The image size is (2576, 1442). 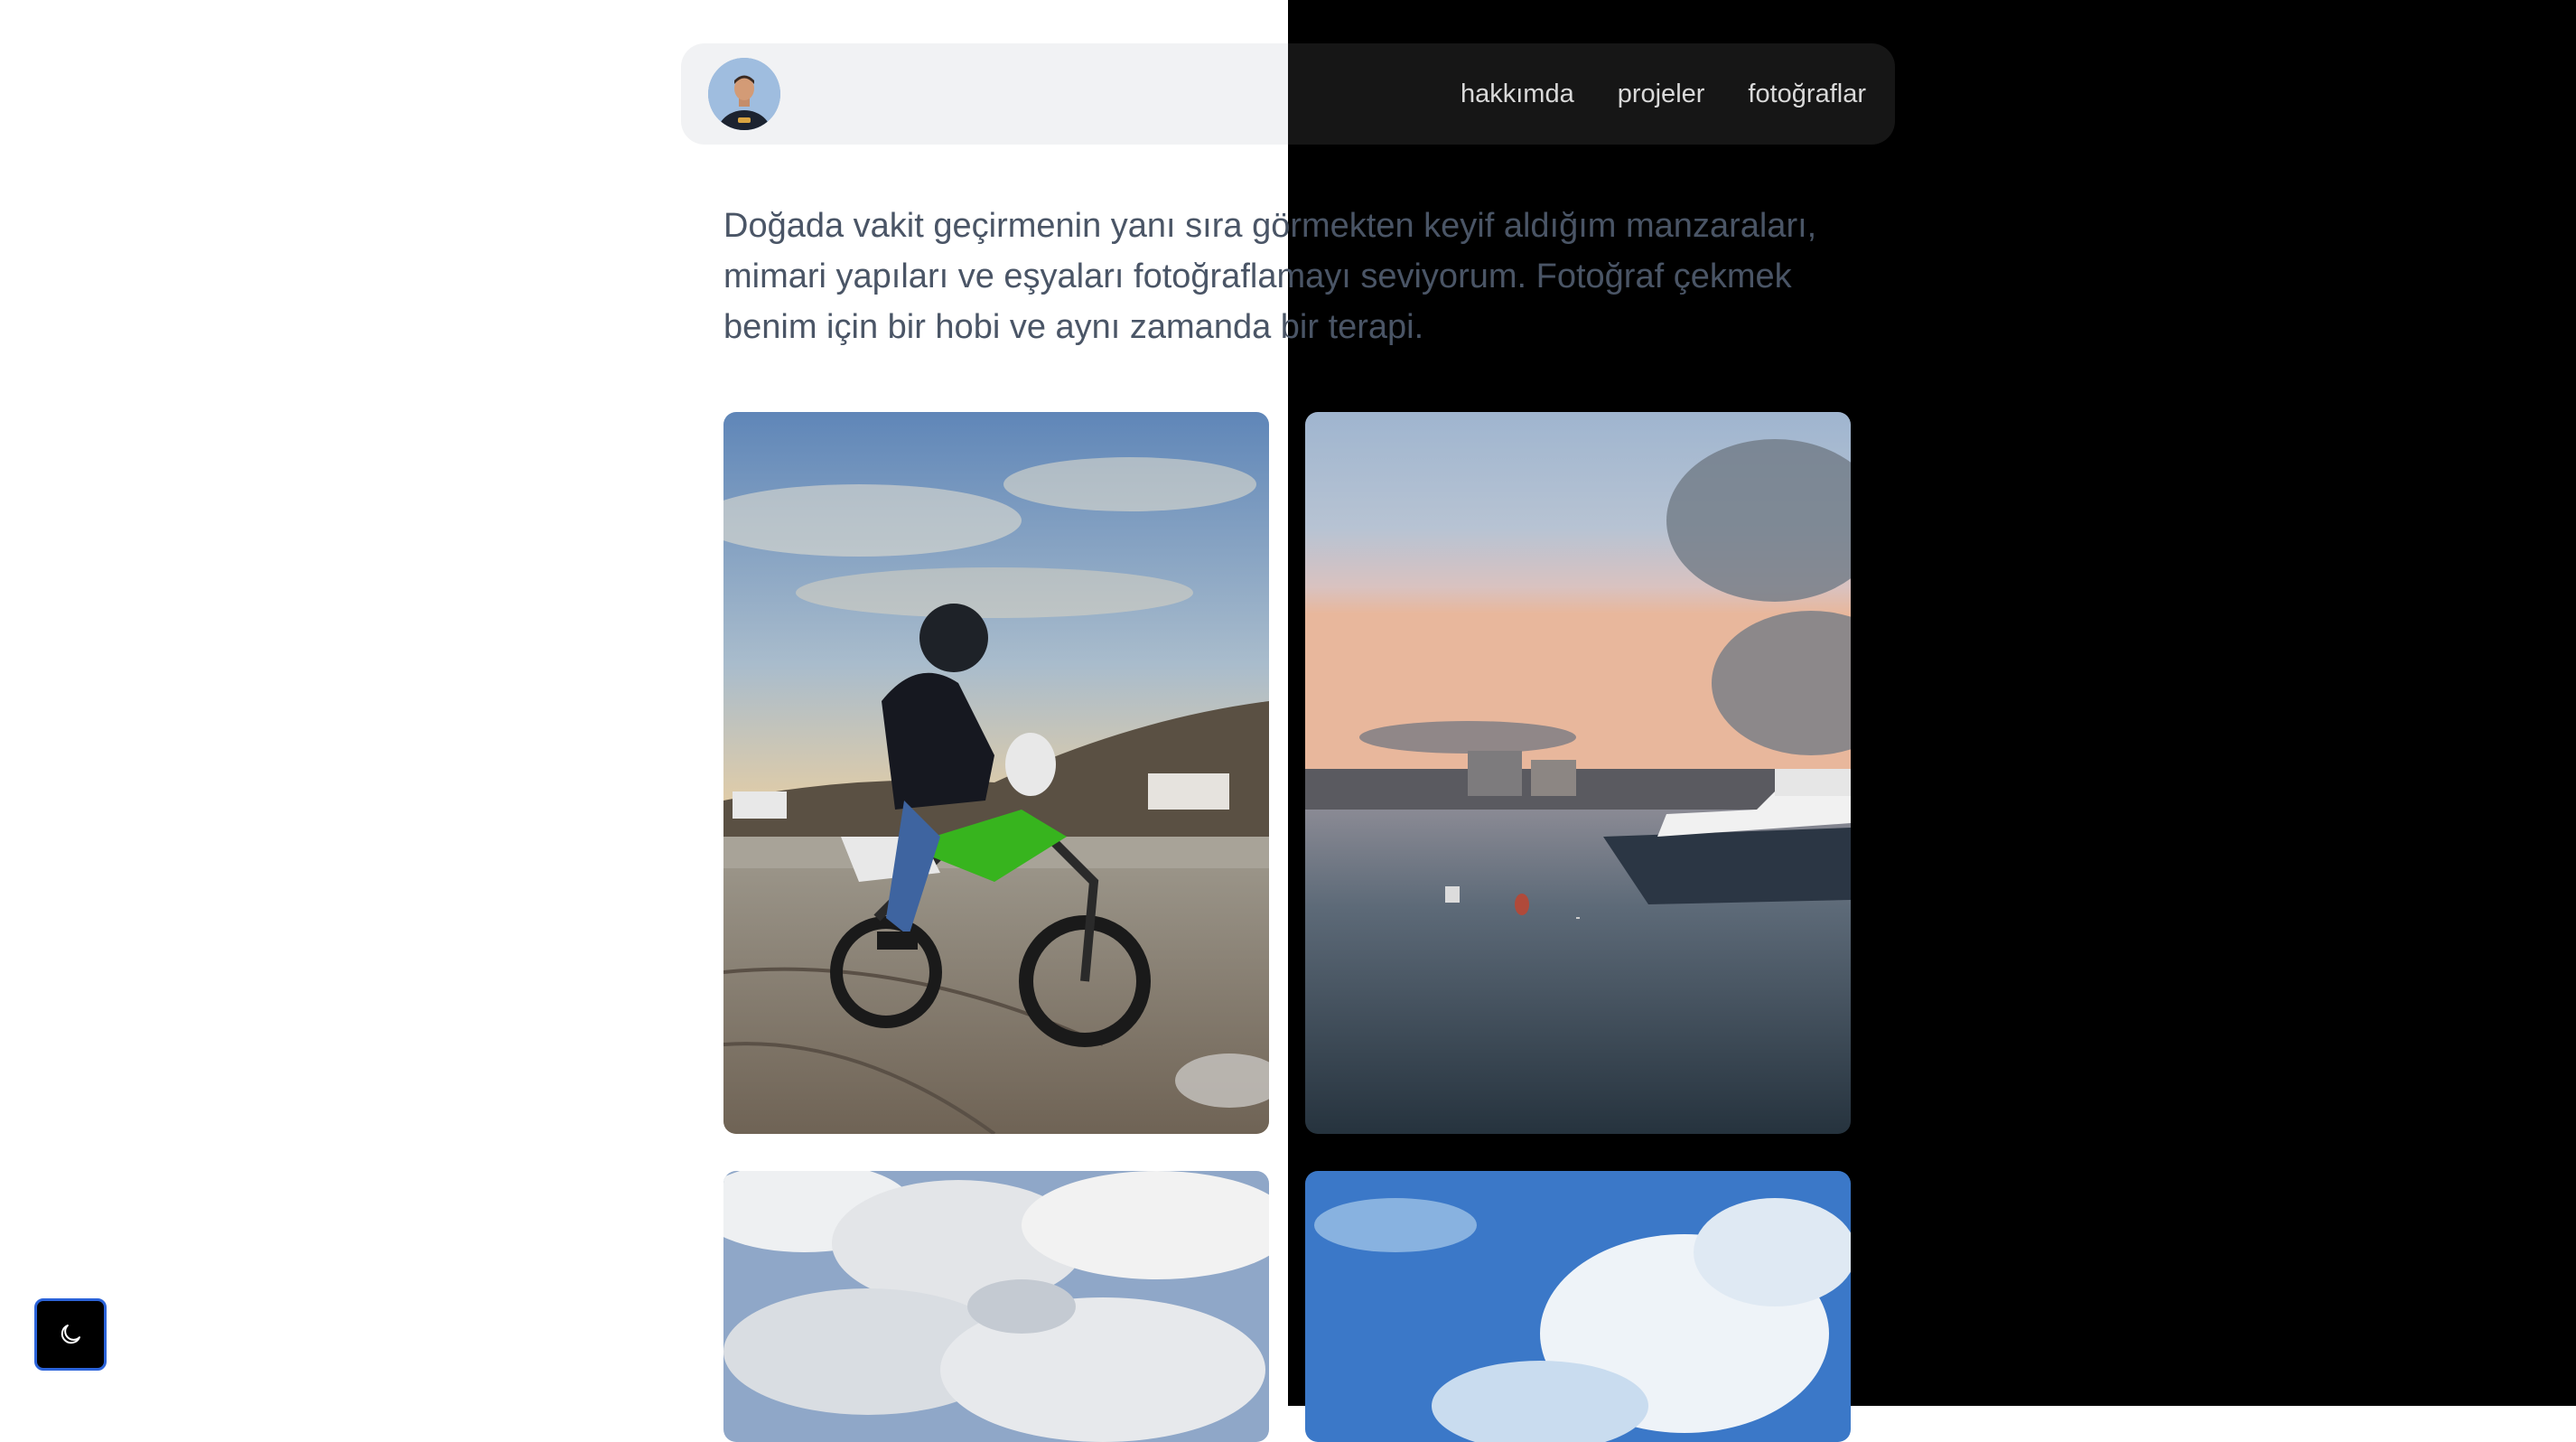 I want to click on avatar-image, so click(x=744, y=94).